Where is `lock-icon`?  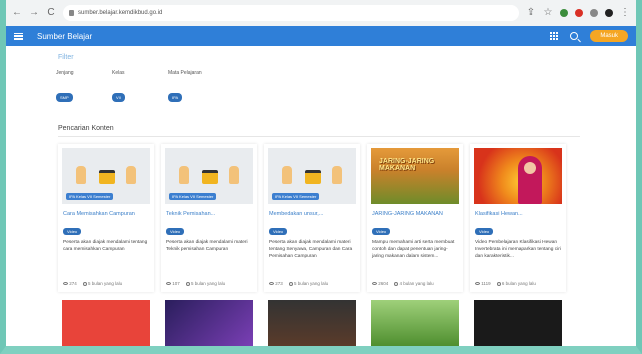 lock-icon is located at coordinates (71, 13).